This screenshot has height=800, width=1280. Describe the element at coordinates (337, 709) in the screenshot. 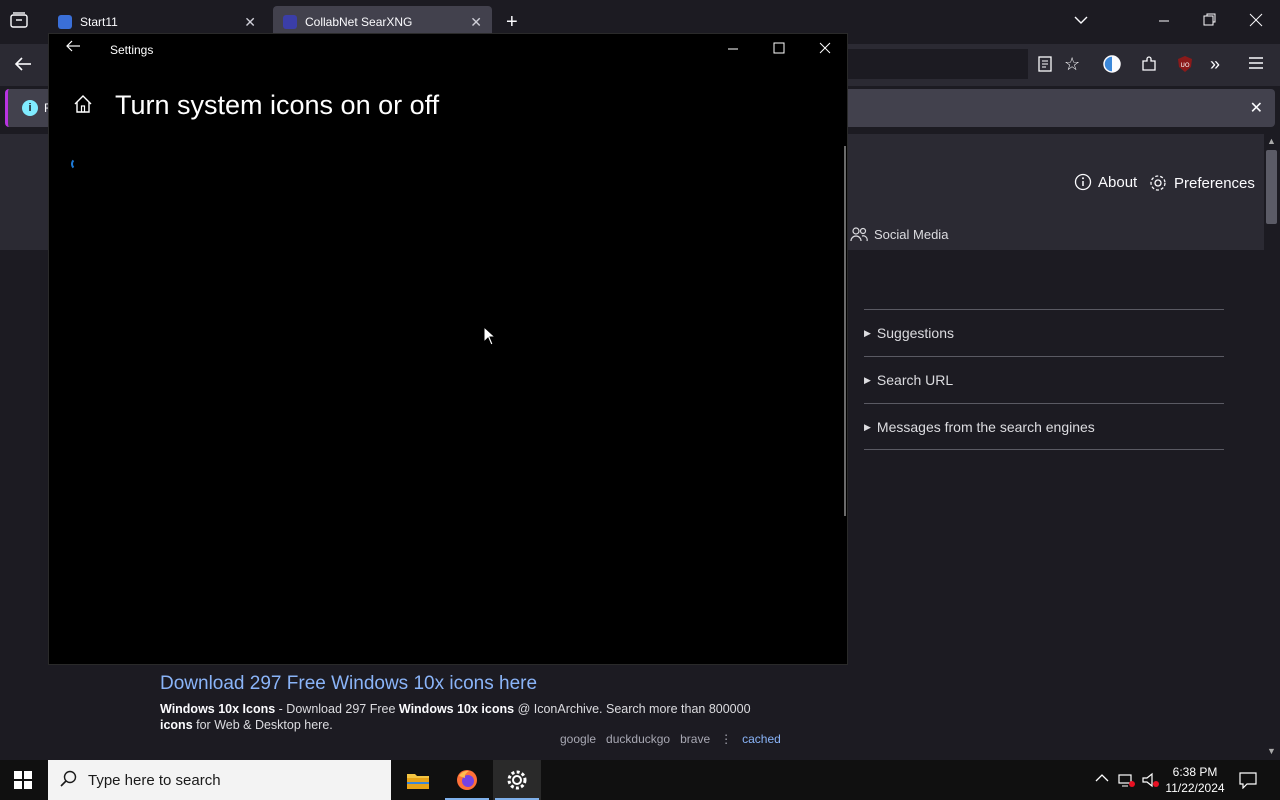

I see `desc-text: - Download 297 Free` at that location.